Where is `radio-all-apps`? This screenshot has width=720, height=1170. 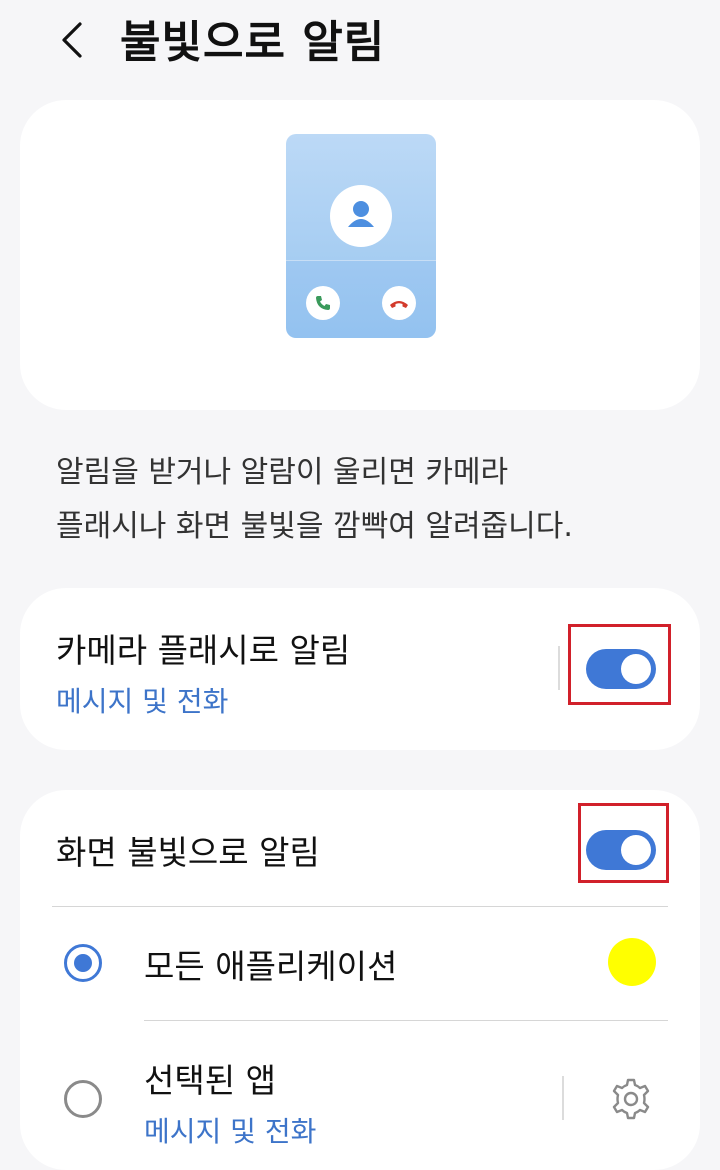 radio-all-apps is located at coordinates (83, 963).